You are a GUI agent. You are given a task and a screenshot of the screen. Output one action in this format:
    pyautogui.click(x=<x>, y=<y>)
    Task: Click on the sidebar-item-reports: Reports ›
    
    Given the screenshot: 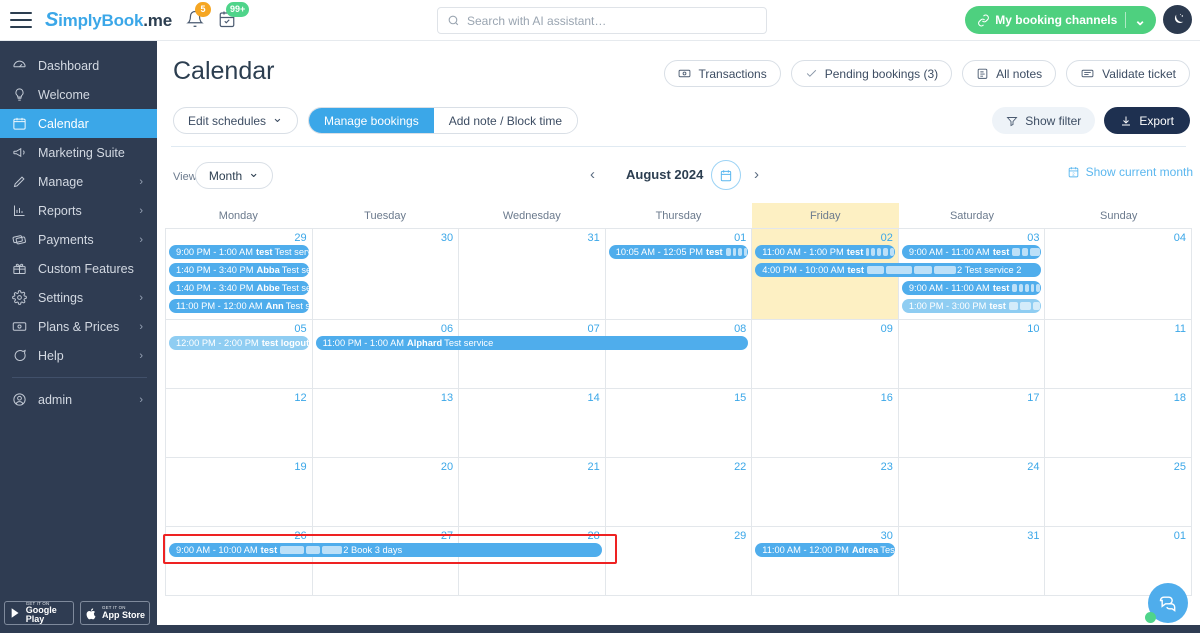 What is the action you would take?
    pyautogui.click(x=78, y=210)
    